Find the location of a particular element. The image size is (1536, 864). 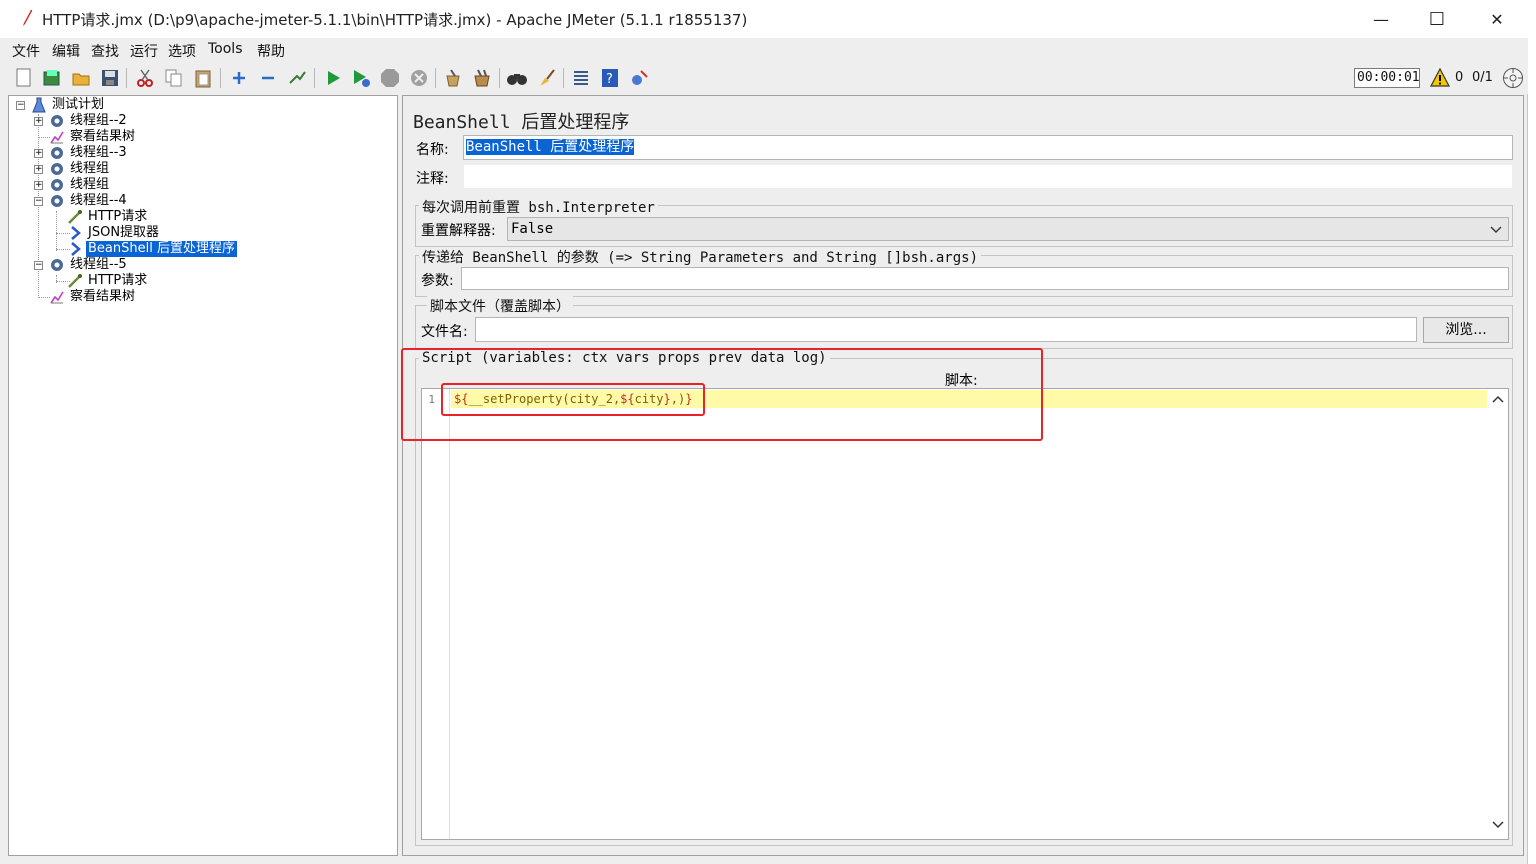

minimize-icon: — is located at coordinates (1381, 19).